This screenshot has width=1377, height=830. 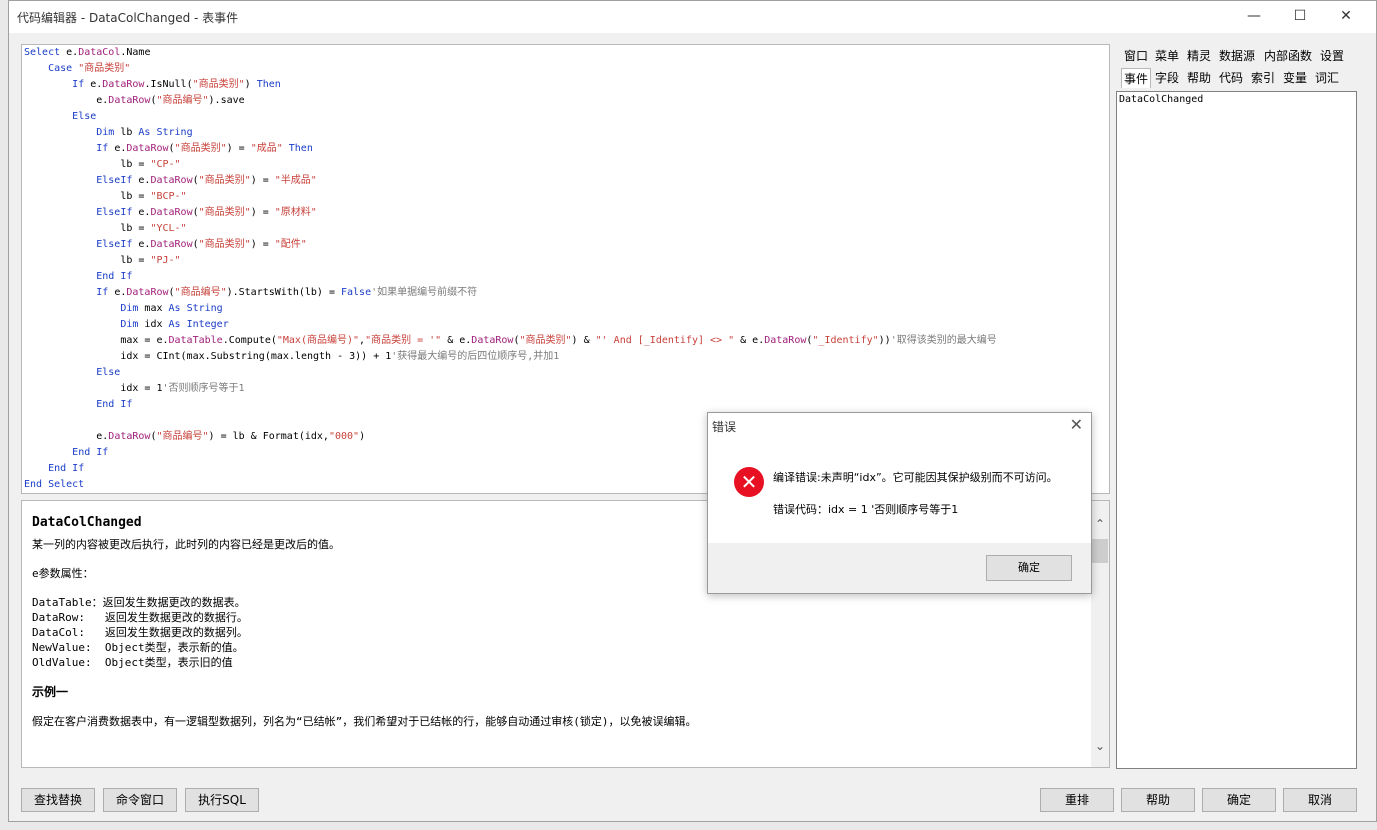 What do you see at coordinates (1327, 78) in the screenshot?
I see `tab-vocabulary: 词汇` at bounding box center [1327, 78].